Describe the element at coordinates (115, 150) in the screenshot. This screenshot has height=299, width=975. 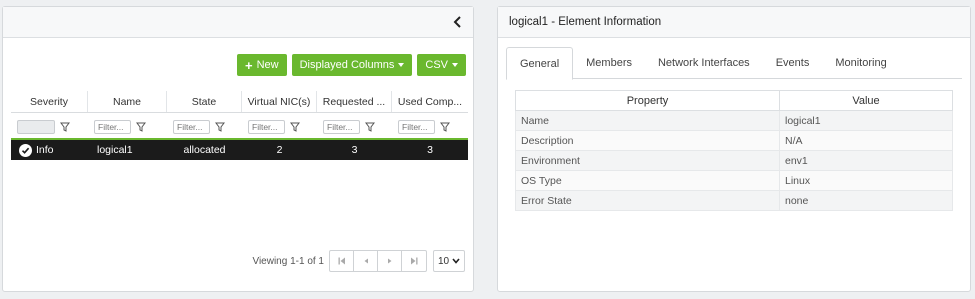
I see `name-cell: logical1` at that location.